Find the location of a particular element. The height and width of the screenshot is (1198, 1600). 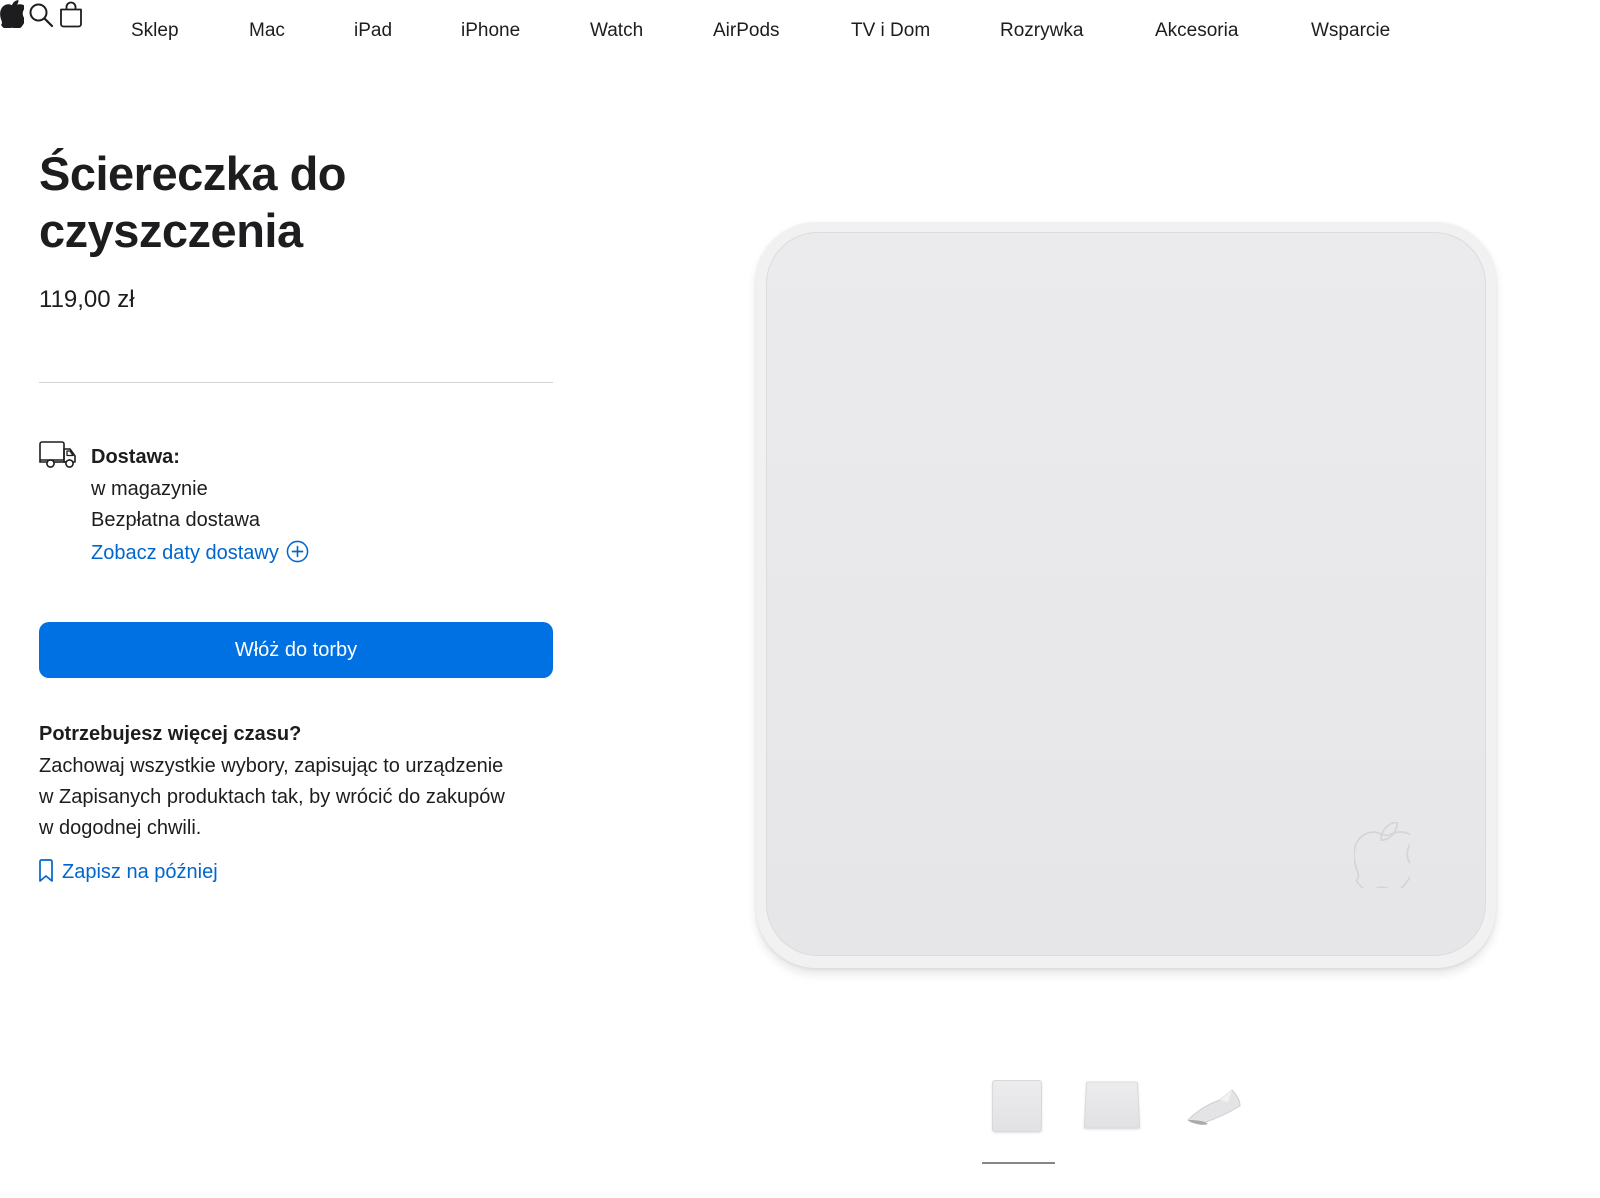

nav-item-watch: Watch is located at coordinates (616, 31).